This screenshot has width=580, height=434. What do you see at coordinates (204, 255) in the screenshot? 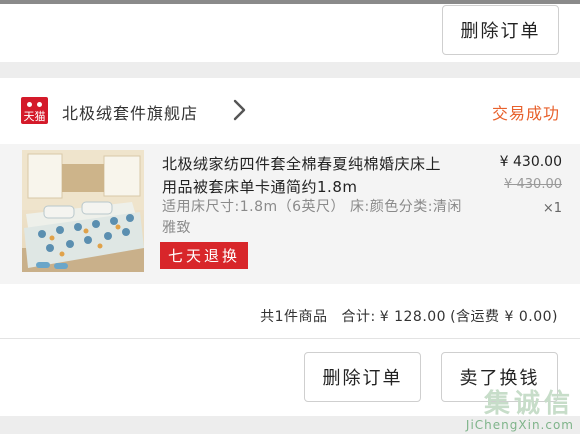
I see `seven-day-return-badge: 七天退换` at bounding box center [204, 255].